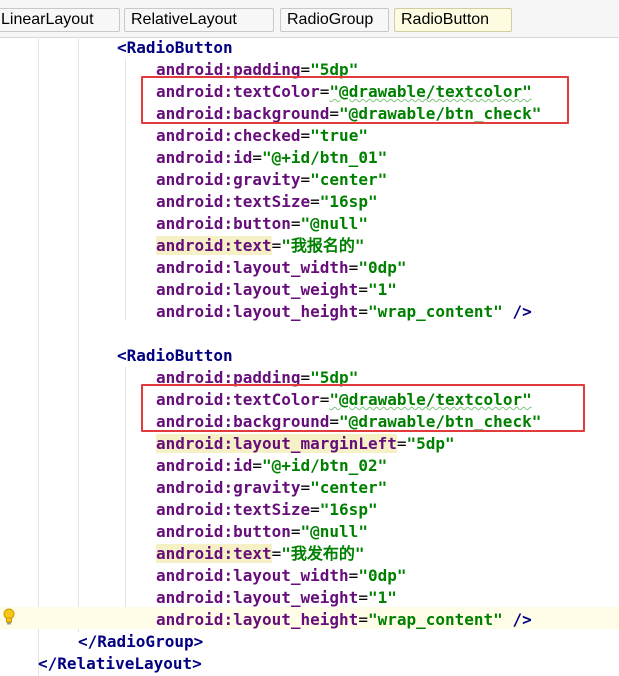  Describe the element at coordinates (334, 20) in the screenshot. I see `tab-radiogroup: RadioGroup` at that location.